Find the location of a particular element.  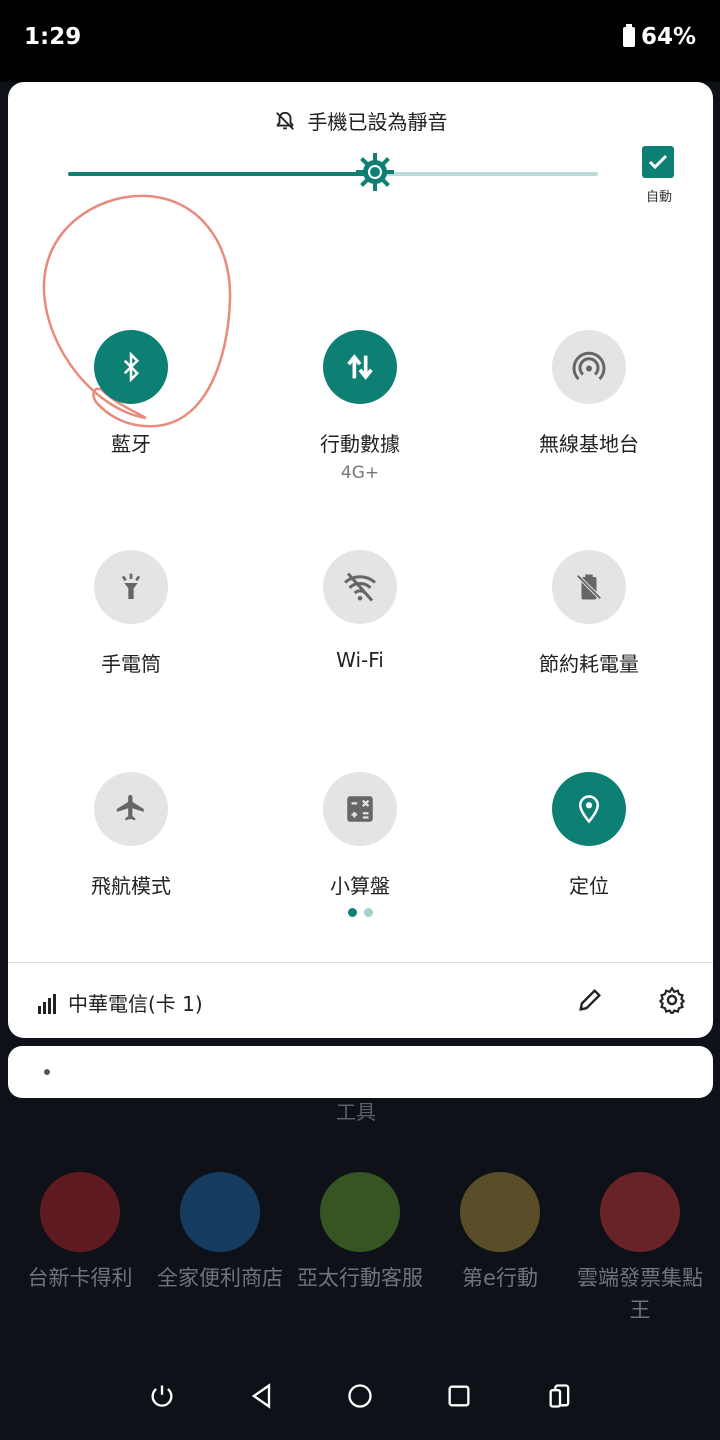

app-label: 第e行動 is located at coordinates (500, 1278).